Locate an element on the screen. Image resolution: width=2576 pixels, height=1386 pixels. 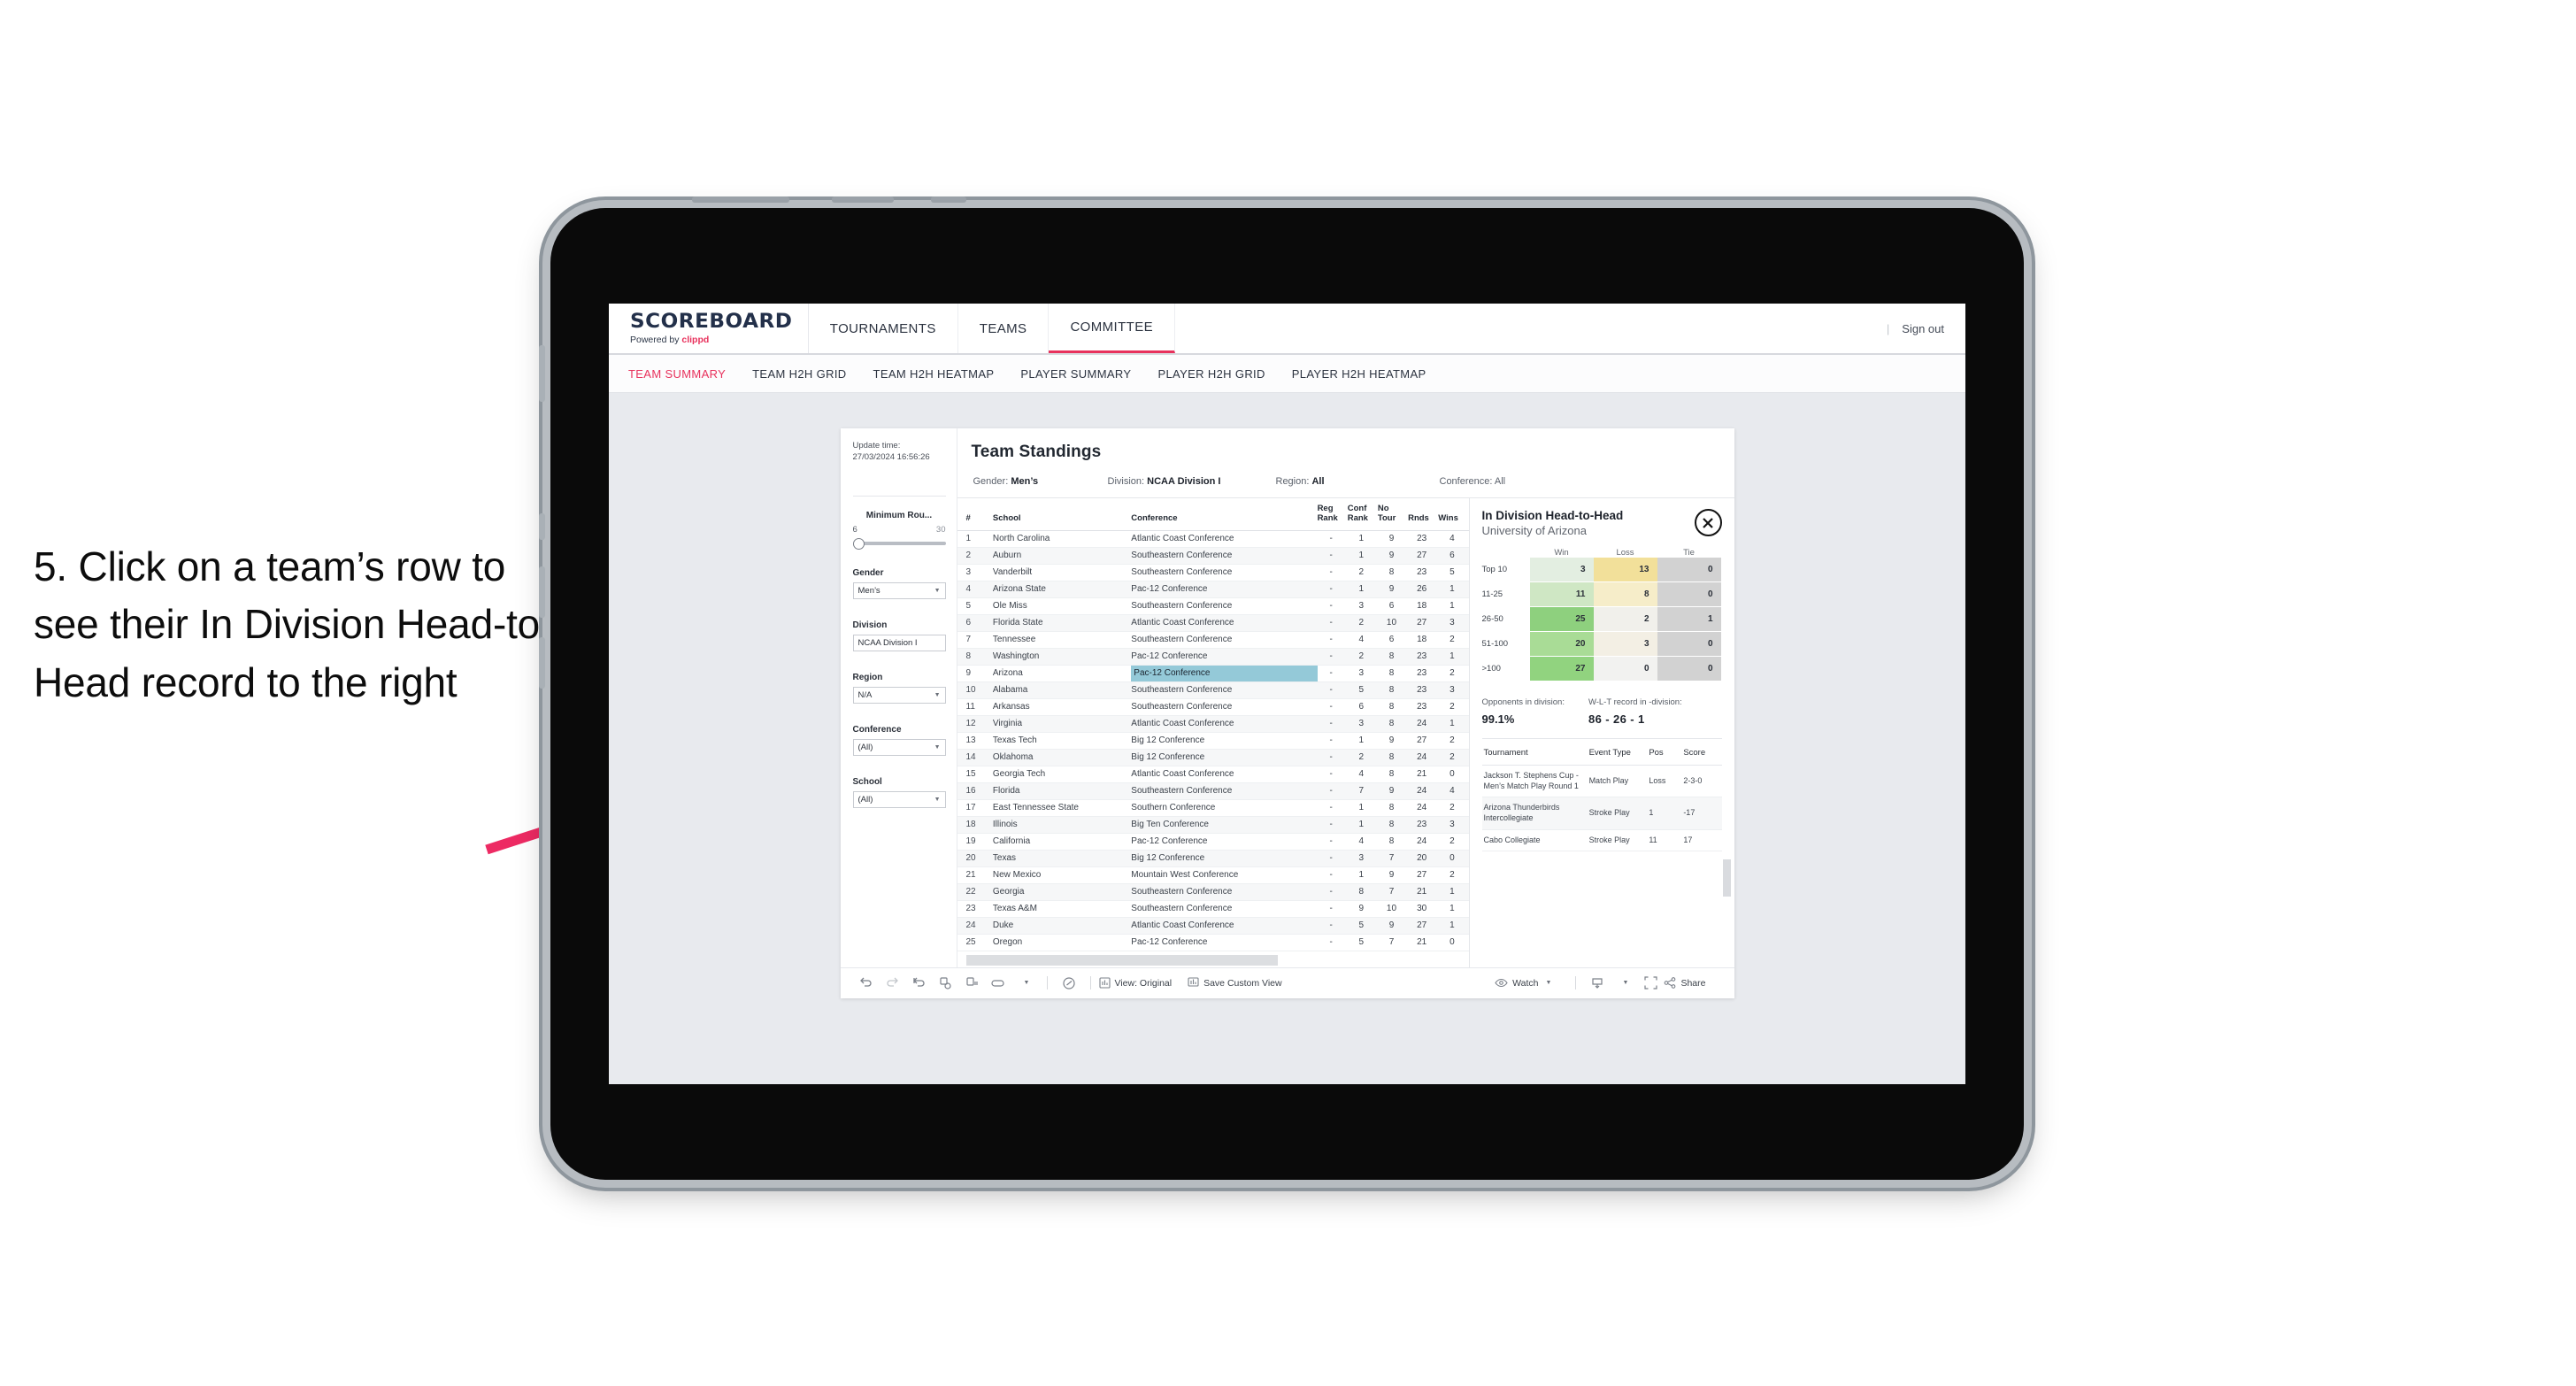
table-row: 9 Arizona Pac-12 Conference -3 8 23 2 is located at coordinates (1213, 673).